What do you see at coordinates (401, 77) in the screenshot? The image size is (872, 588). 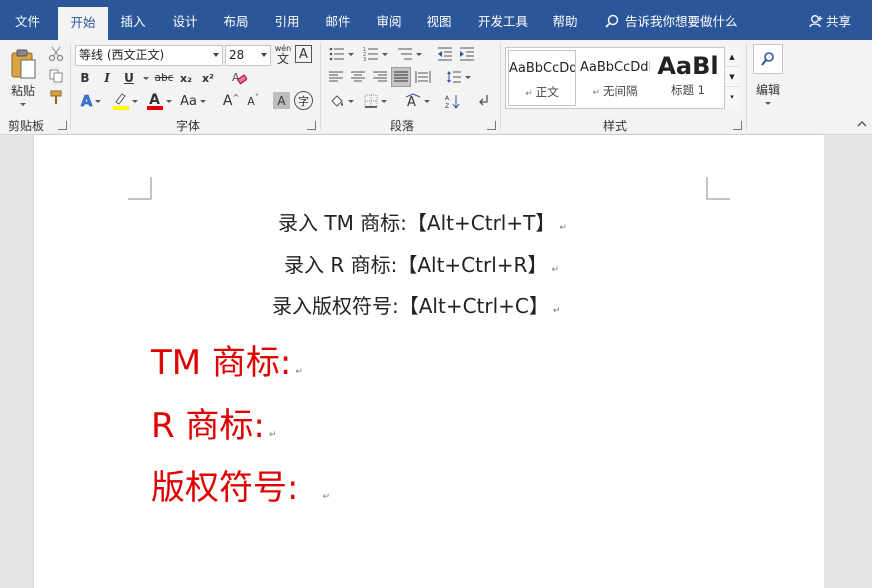 I see `justify-button` at bounding box center [401, 77].